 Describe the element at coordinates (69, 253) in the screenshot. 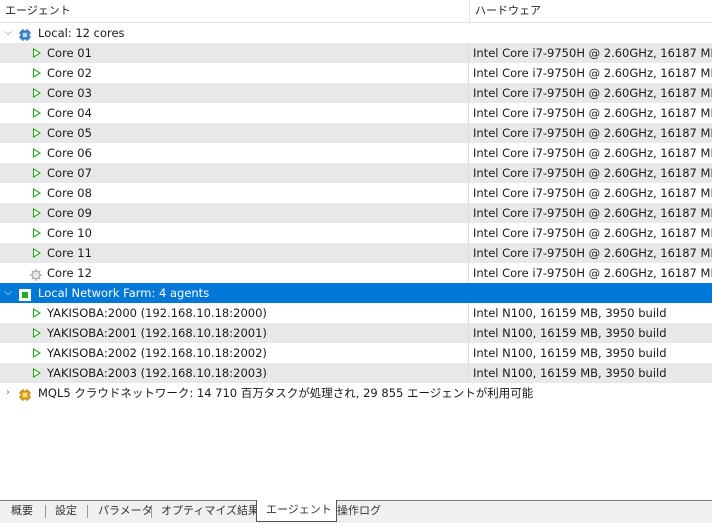

I see `core-name: Core 11` at that location.